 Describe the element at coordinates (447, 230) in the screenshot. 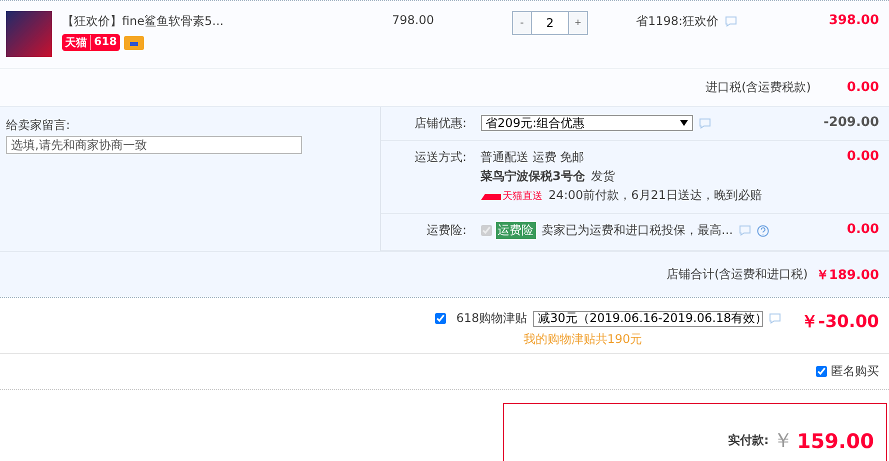

I see `insurance-label: 运费险:` at that location.